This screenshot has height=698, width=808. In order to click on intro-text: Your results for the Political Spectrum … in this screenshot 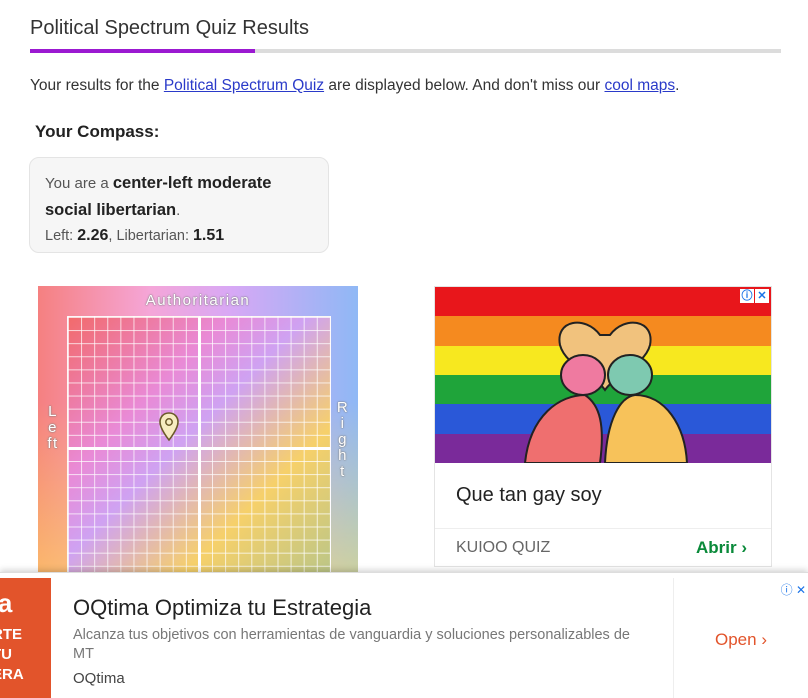, I will do `click(354, 86)`.